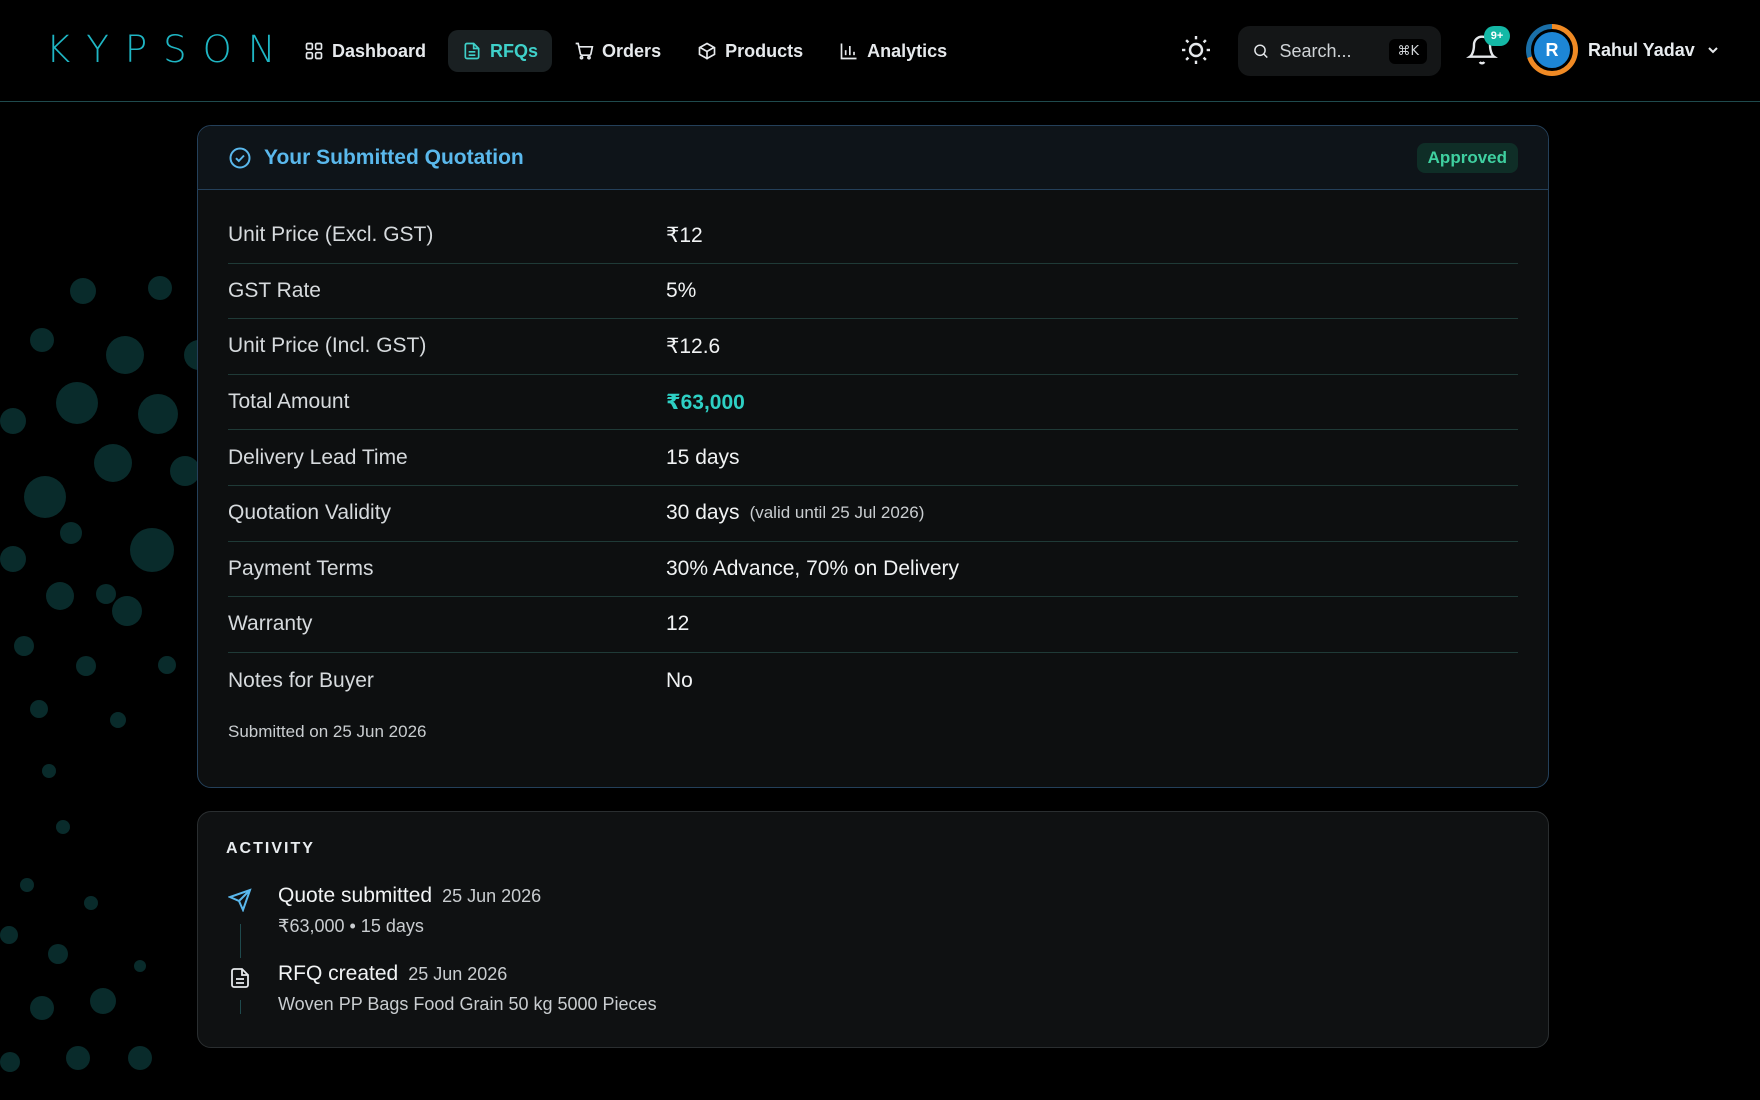 This screenshot has width=1760, height=1100. What do you see at coordinates (1641, 49) in the screenshot?
I see `user-name: Rahul Yadav` at bounding box center [1641, 49].